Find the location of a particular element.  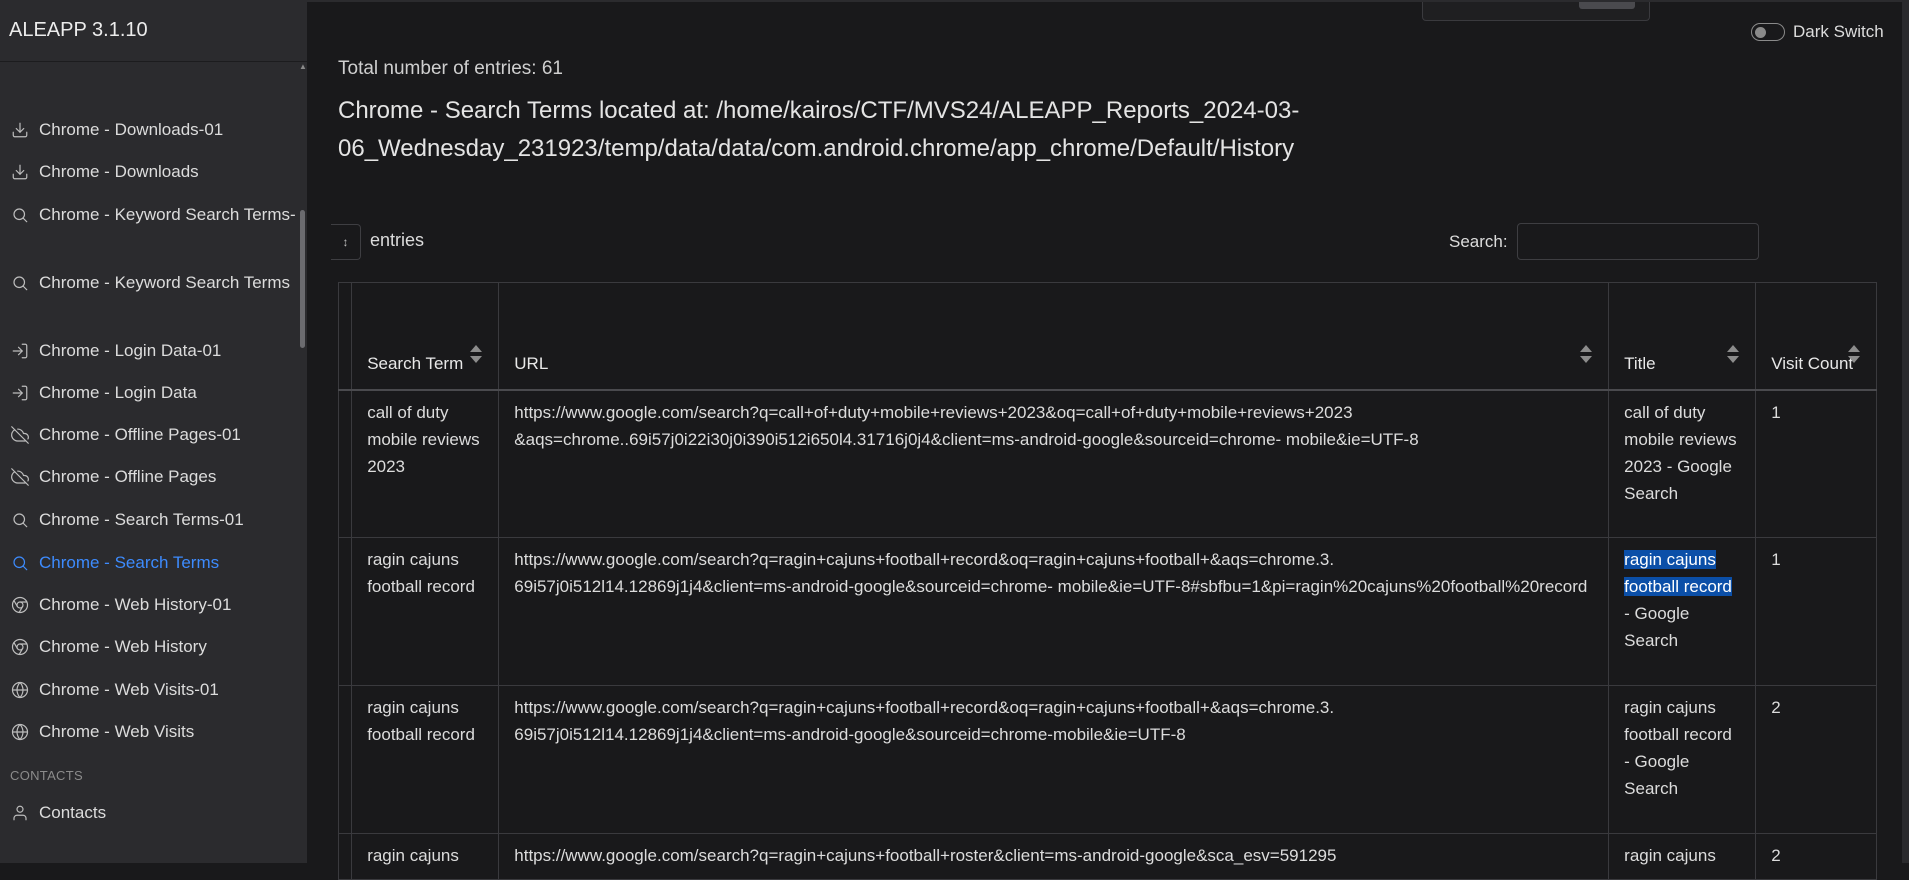

sidebar-item-chrome-web-visits: Chrome - Web Visits is located at coordinates (150, 732).